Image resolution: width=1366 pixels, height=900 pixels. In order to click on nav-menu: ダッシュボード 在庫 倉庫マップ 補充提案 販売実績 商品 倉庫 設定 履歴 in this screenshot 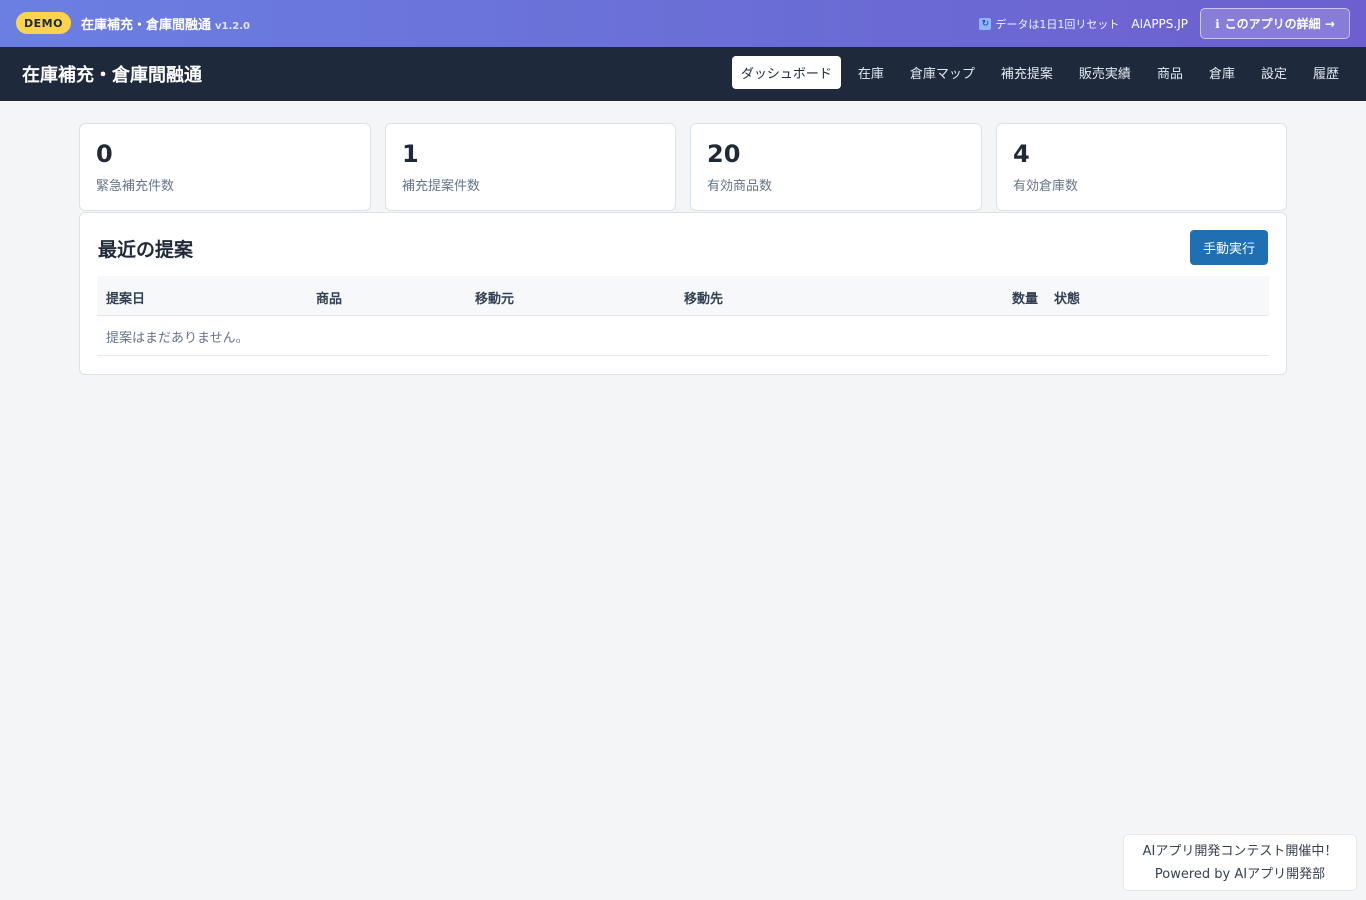, I will do `click(1036, 72)`.